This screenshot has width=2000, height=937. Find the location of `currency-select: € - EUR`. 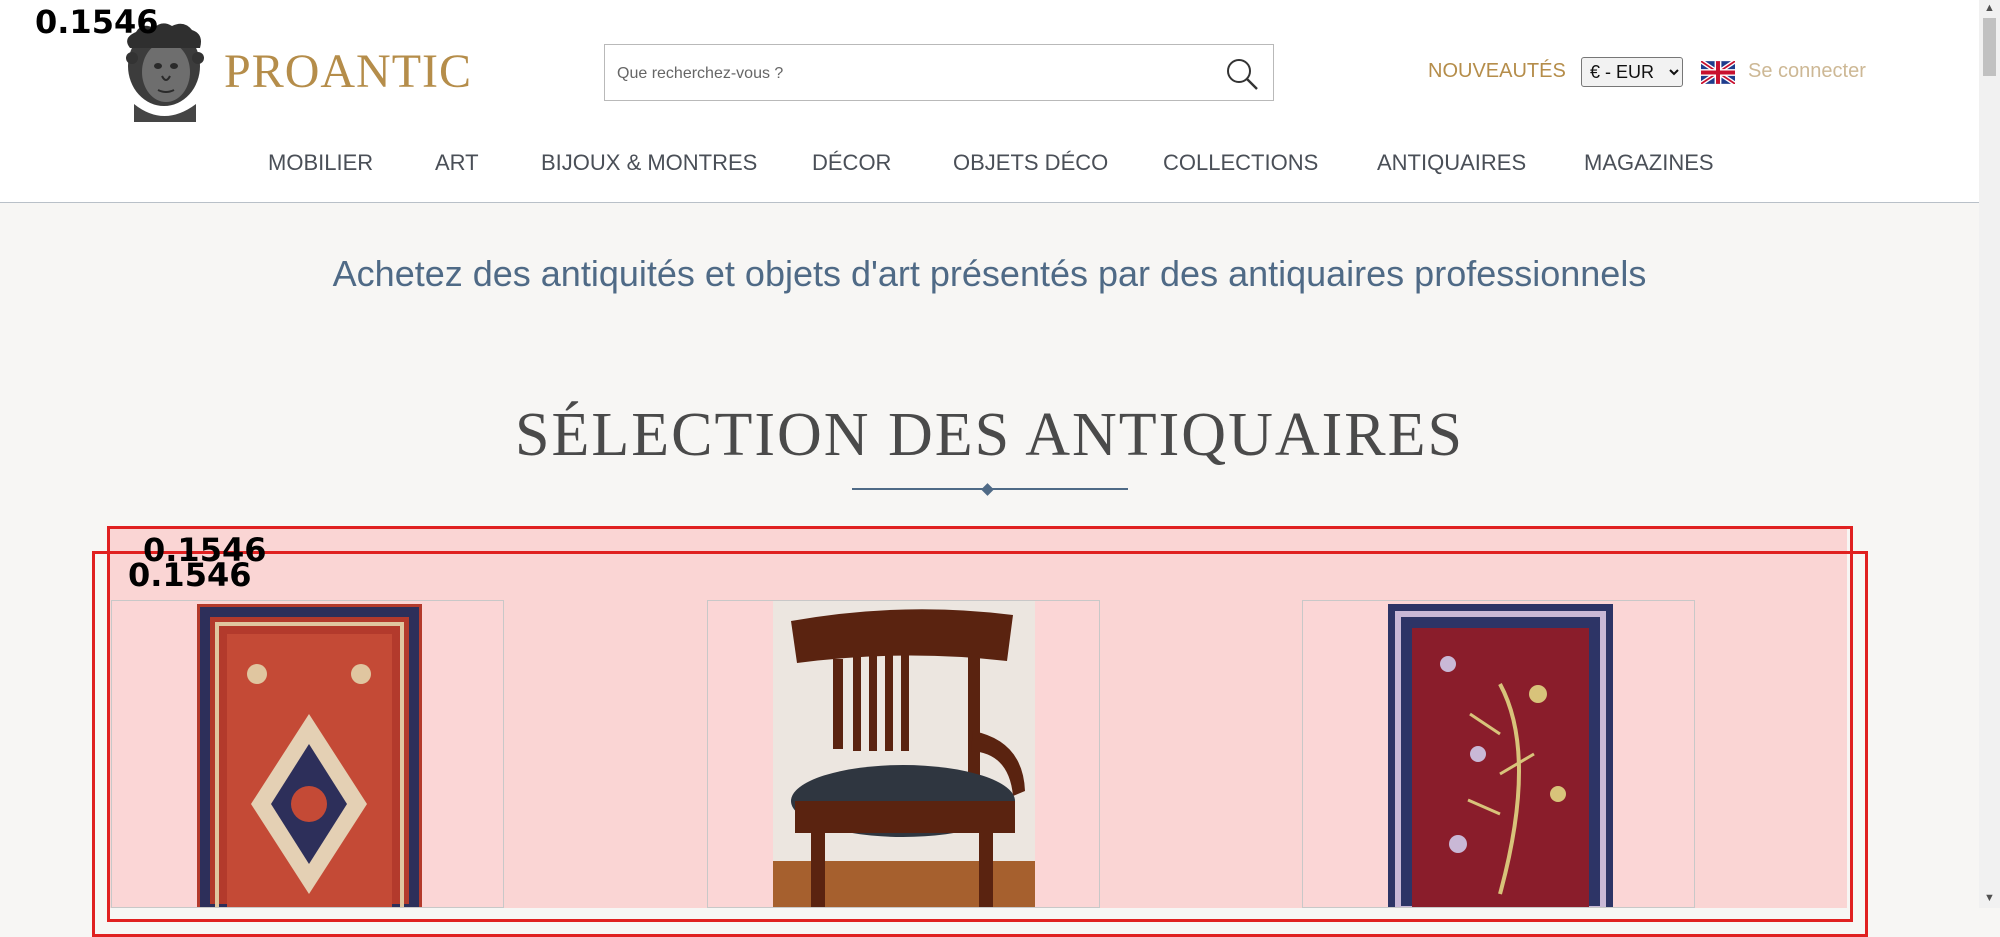

currency-select: € - EUR is located at coordinates (1632, 72).